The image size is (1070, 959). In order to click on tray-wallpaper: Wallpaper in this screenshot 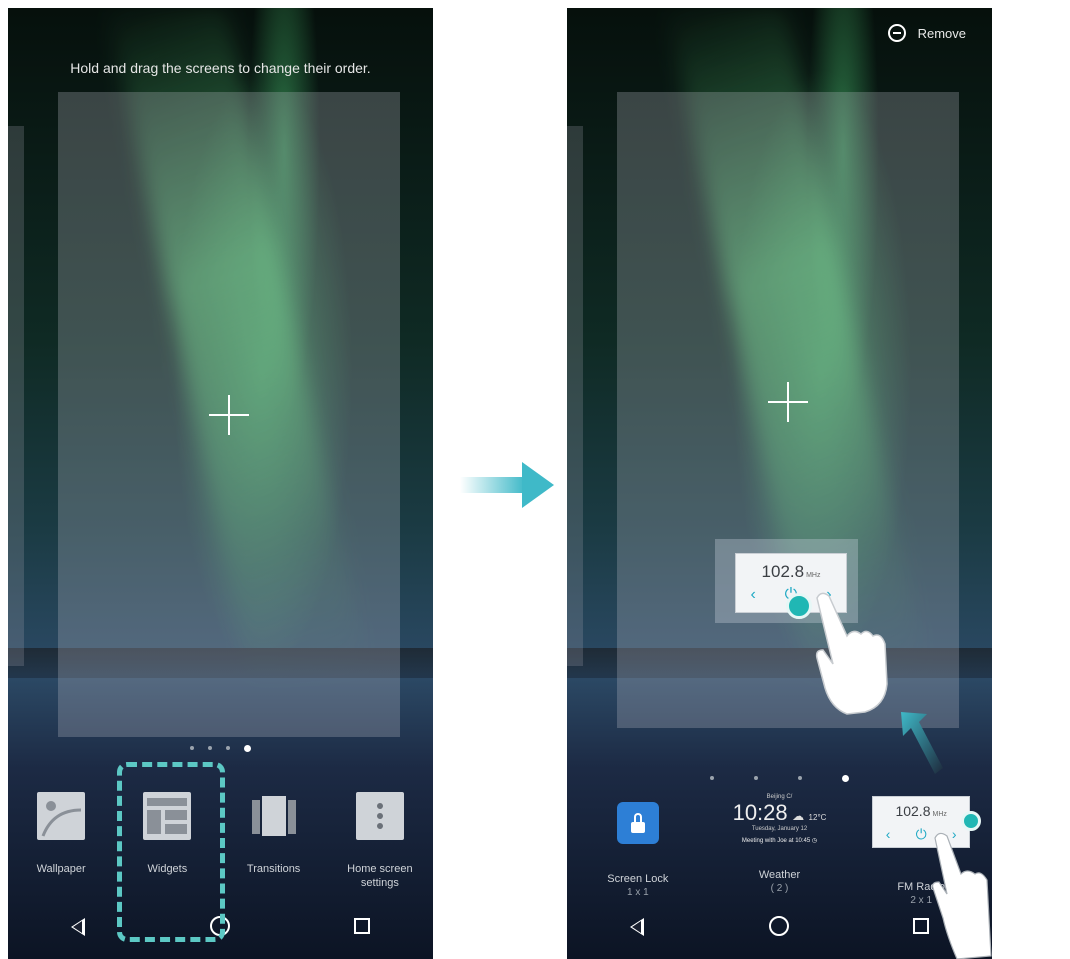, I will do `click(61, 841)`.